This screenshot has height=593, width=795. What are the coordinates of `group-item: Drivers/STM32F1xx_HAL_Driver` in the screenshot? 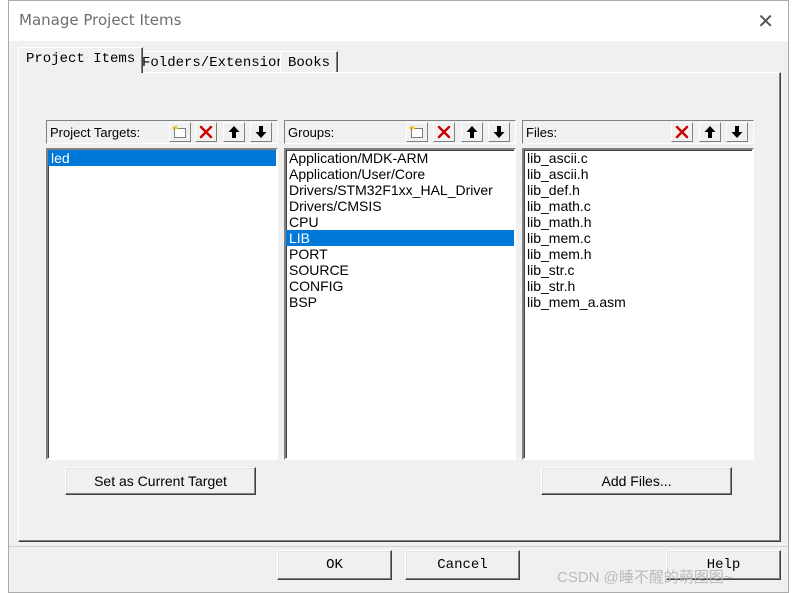 It's located at (400, 190).